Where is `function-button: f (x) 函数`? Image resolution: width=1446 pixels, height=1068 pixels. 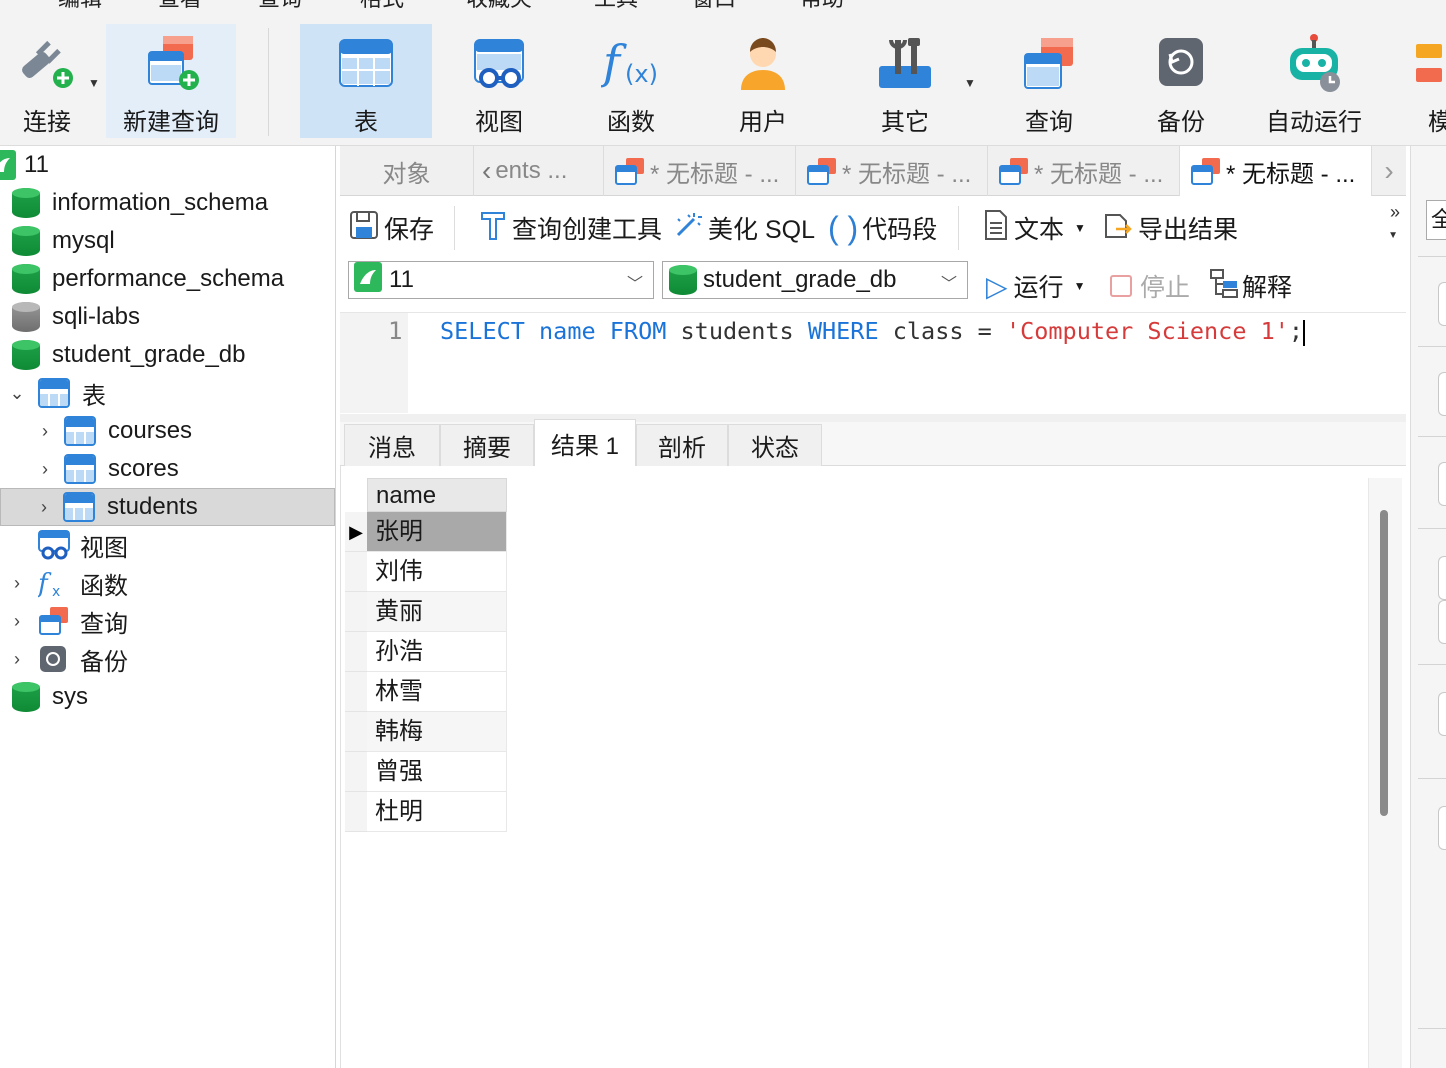 function-button: f (x) 函数 is located at coordinates (631, 81).